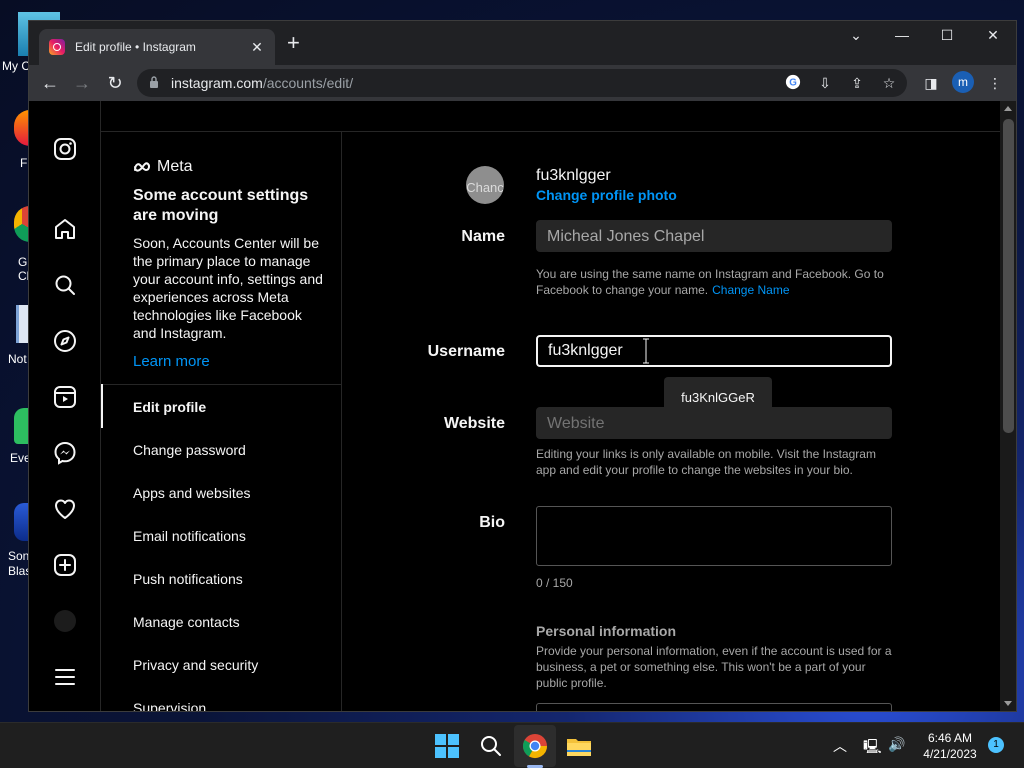 Image resolution: width=1024 pixels, height=768 pixels. I want to click on change-name-link: Change Name, so click(750, 290).